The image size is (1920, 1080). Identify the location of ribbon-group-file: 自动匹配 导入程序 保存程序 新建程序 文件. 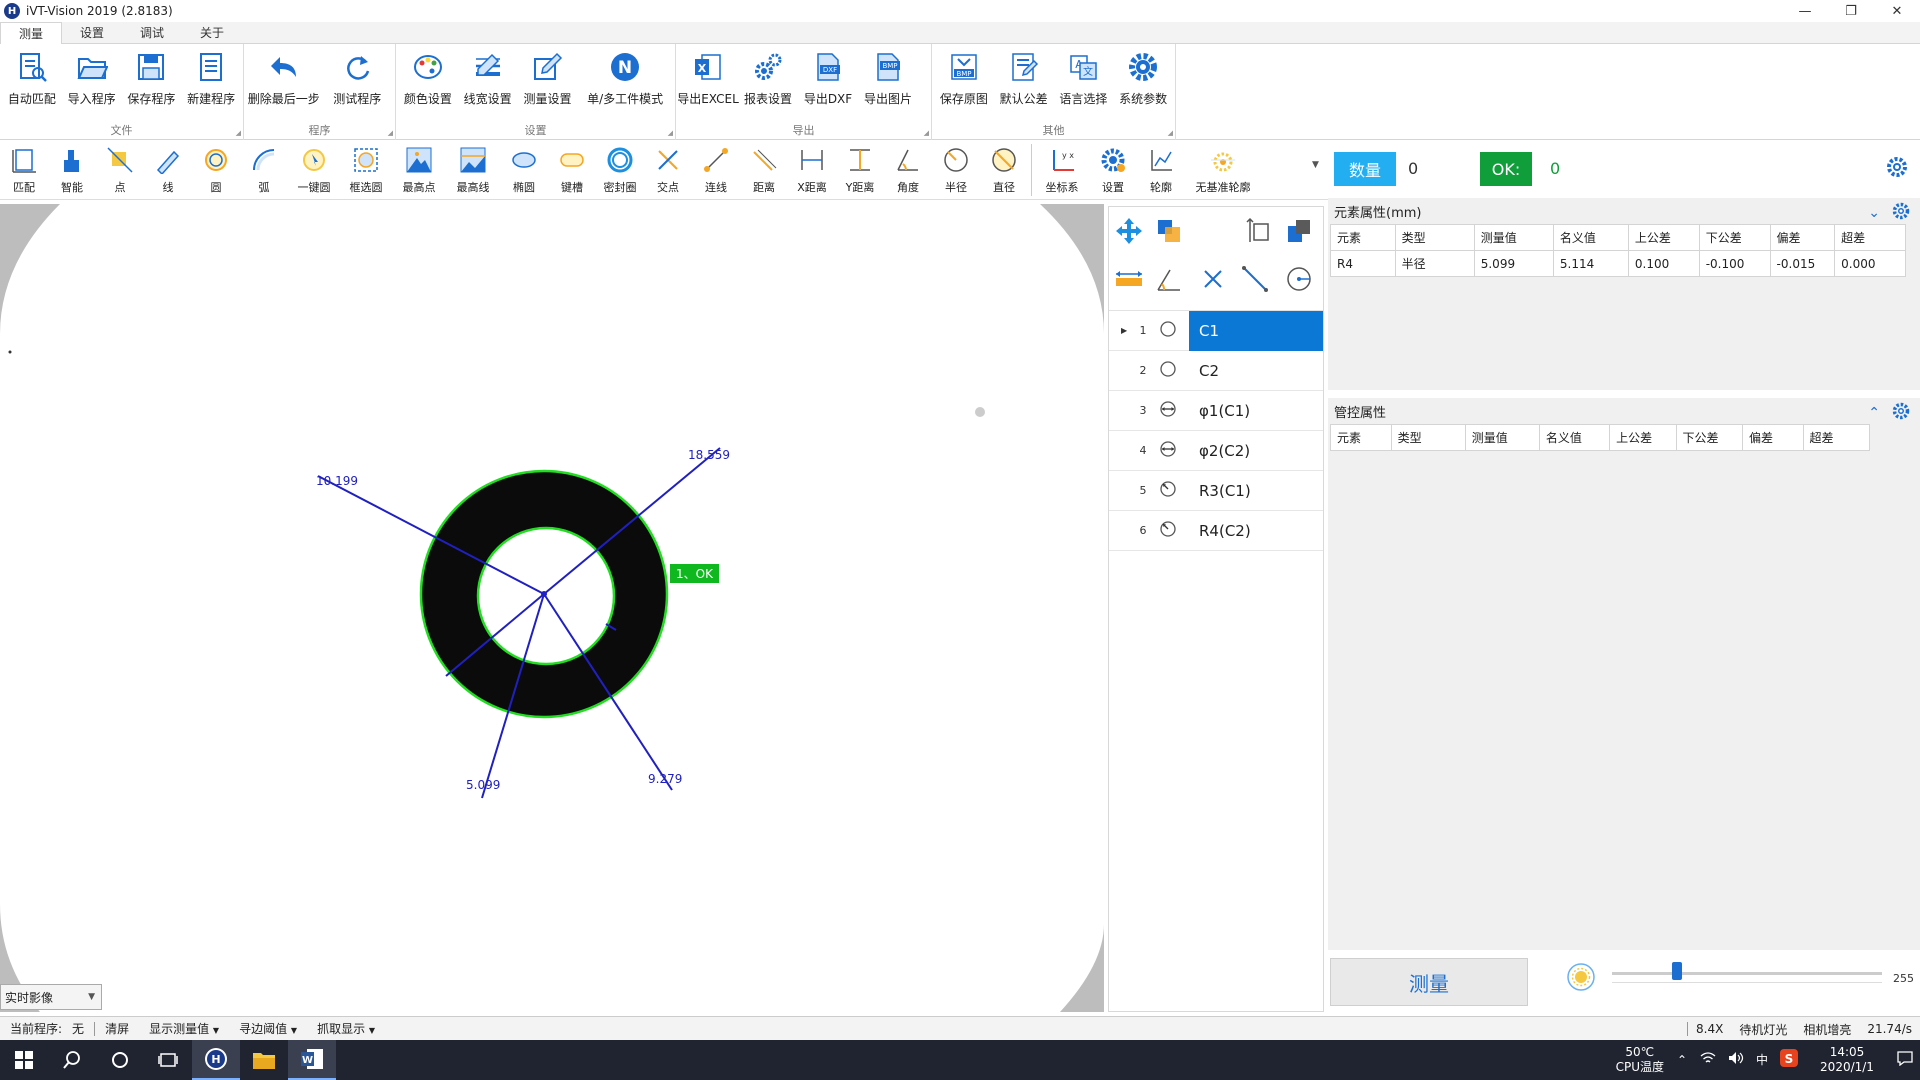
(122, 92).